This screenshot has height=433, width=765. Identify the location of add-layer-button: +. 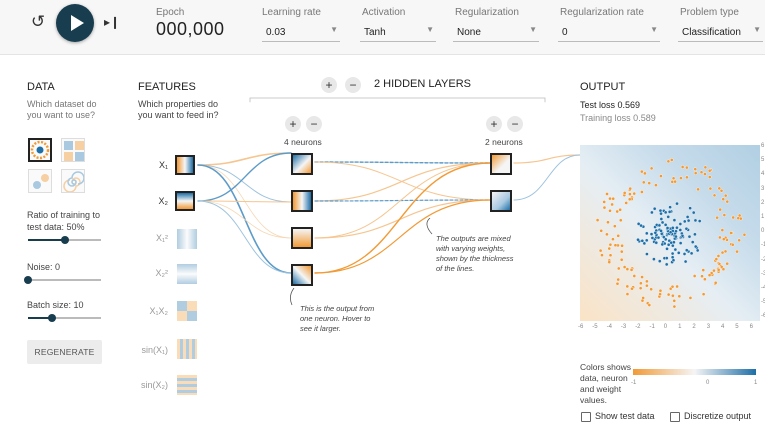
(329, 85).